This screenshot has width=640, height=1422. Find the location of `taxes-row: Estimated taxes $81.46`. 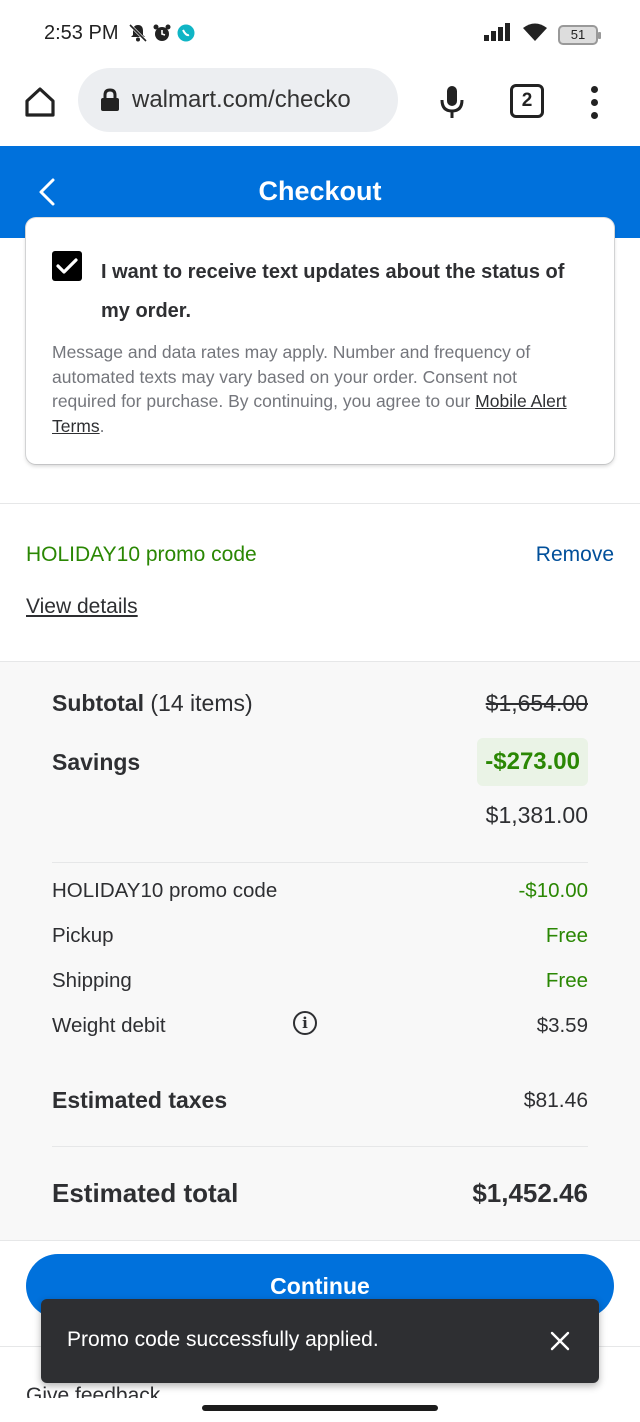

taxes-row: Estimated taxes $81.46 is located at coordinates (320, 1100).